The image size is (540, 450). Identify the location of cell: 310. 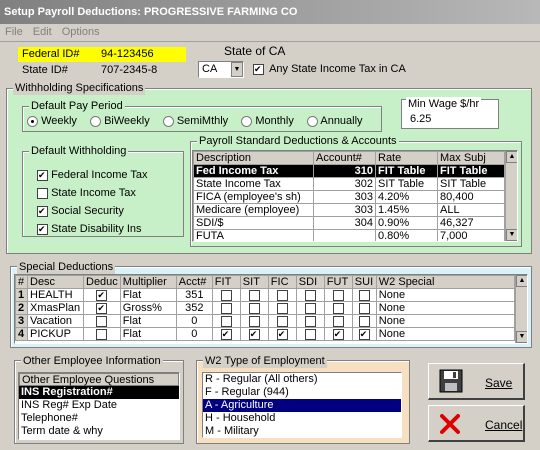
(344, 171).